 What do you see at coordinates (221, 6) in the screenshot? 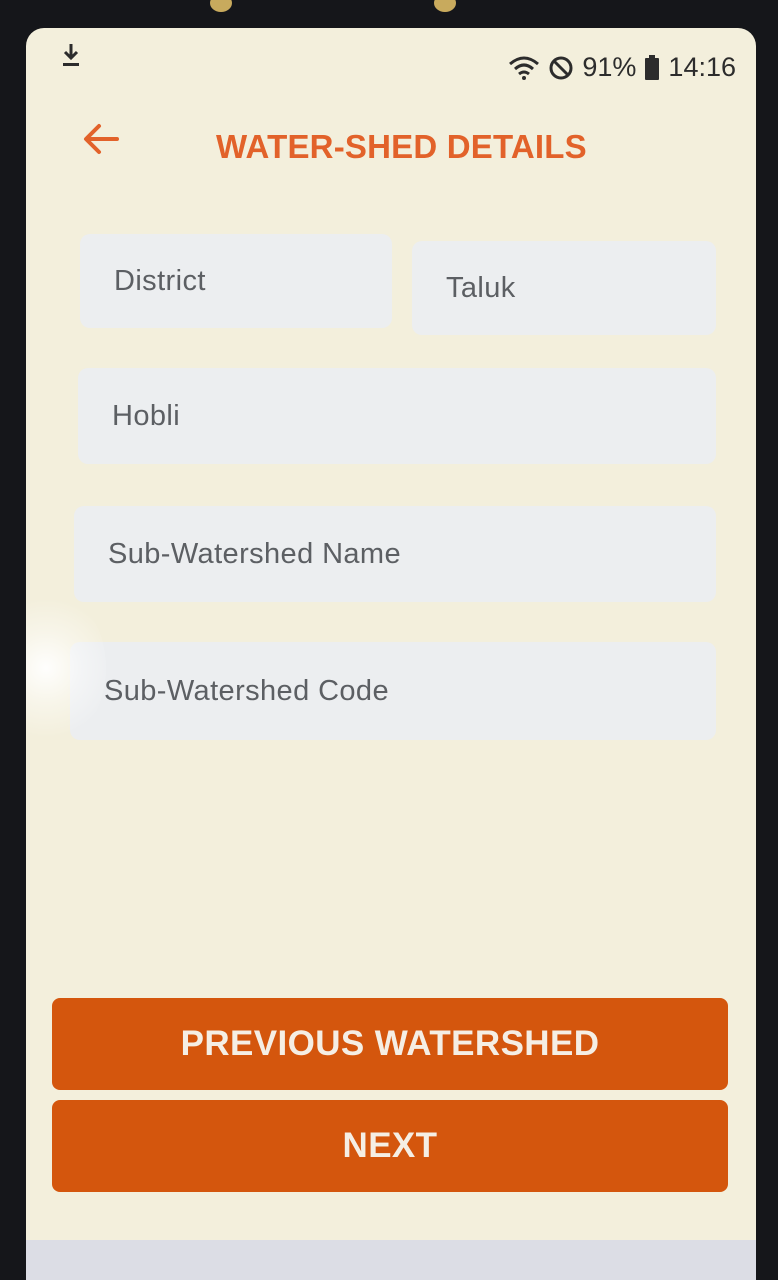
I see `camera-light` at bounding box center [221, 6].